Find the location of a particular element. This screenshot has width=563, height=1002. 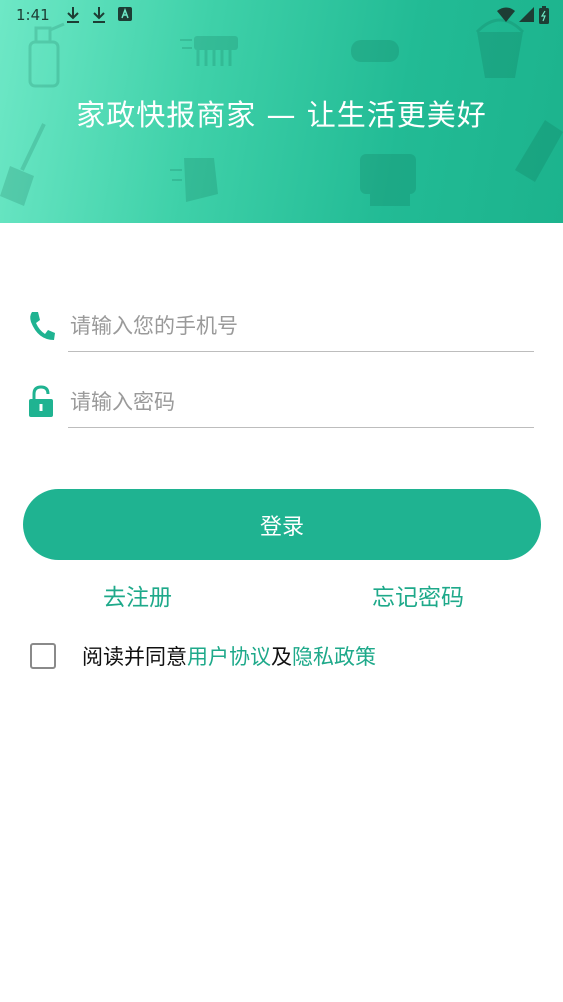

phone-icon is located at coordinates (42, 326).